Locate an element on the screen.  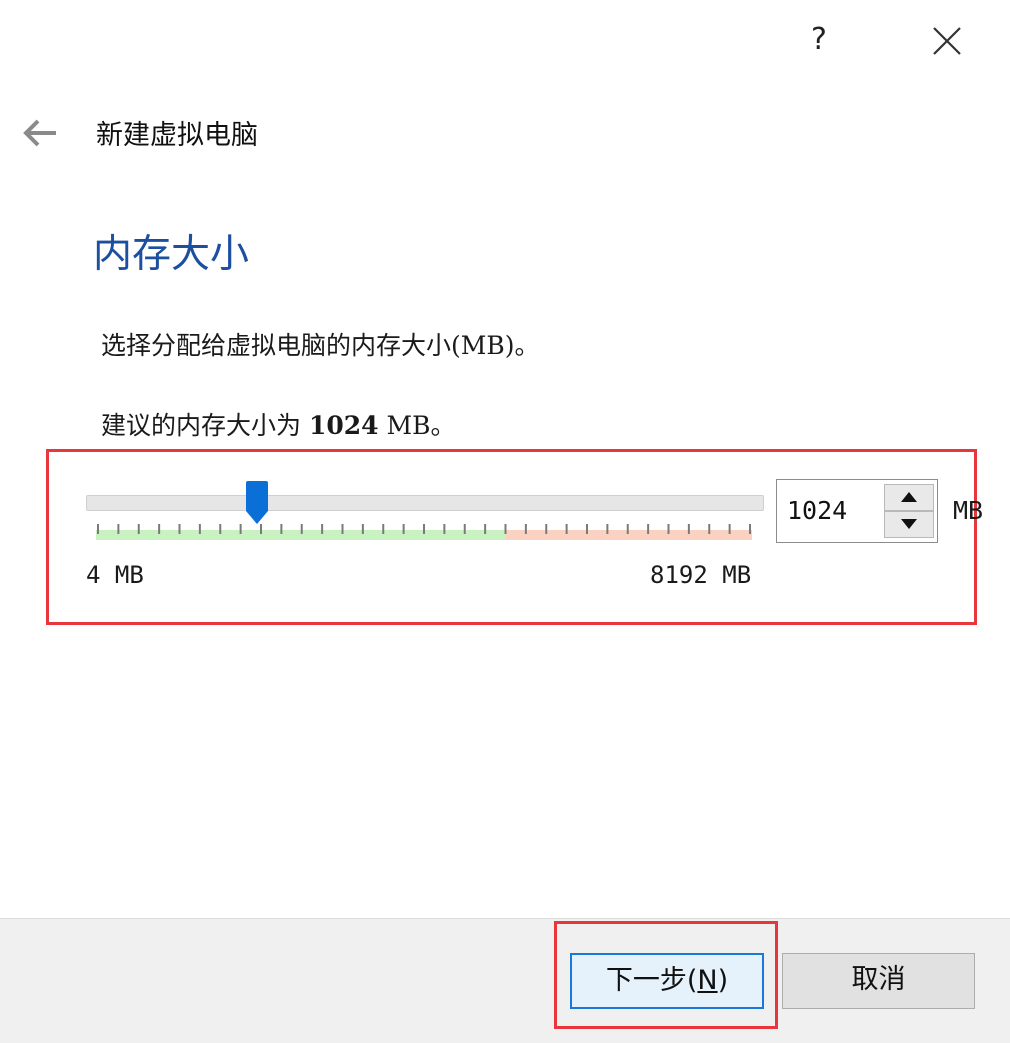
next-button: 下一步(N) is located at coordinates (667, 981).